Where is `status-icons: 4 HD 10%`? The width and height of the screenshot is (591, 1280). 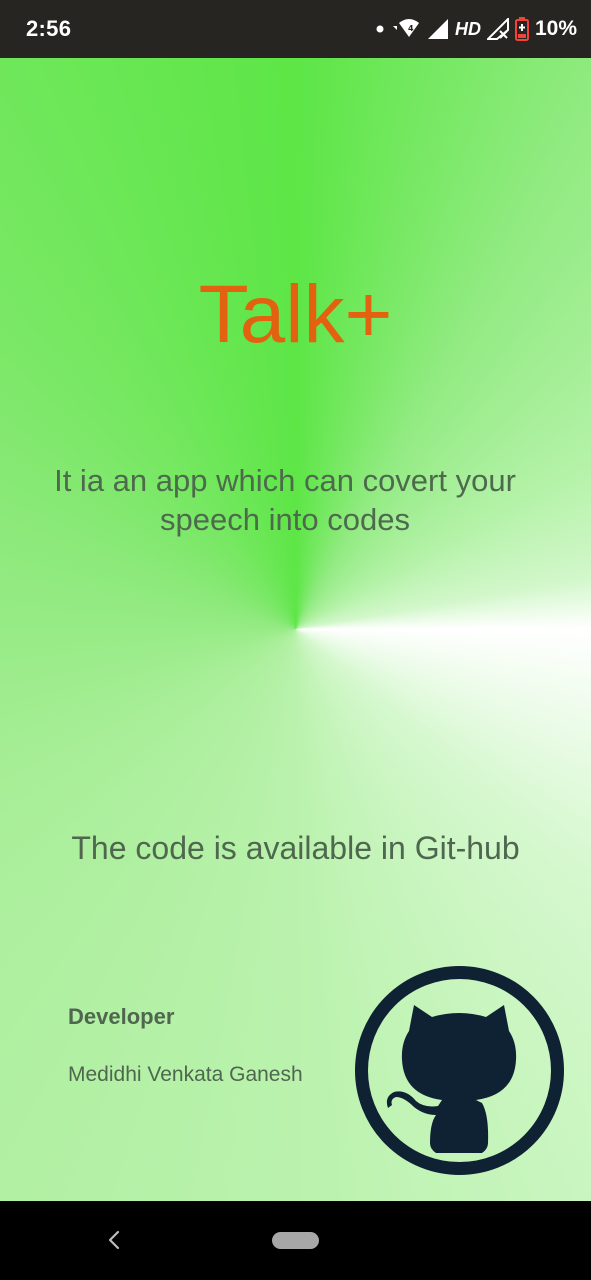
status-icons: 4 HD 10% is located at coordinates (476, 29).